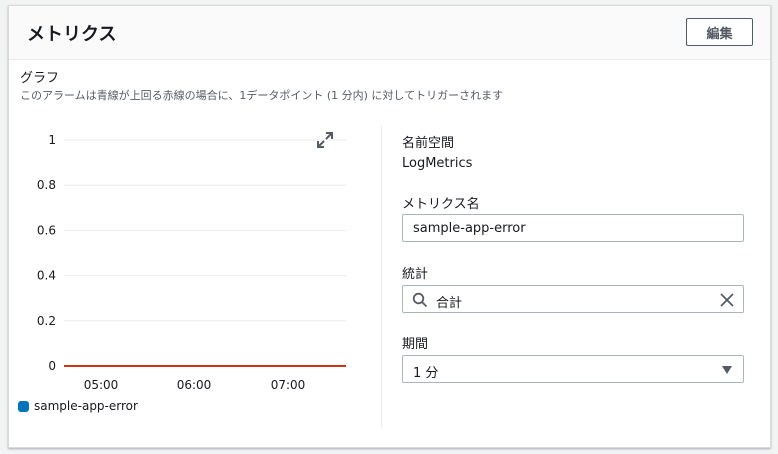 This screenshot has height=454, width=778. What do you see at coordinates (727, 300) in the screenshot?
I see `close-icon` at bounding box center [727, 300].